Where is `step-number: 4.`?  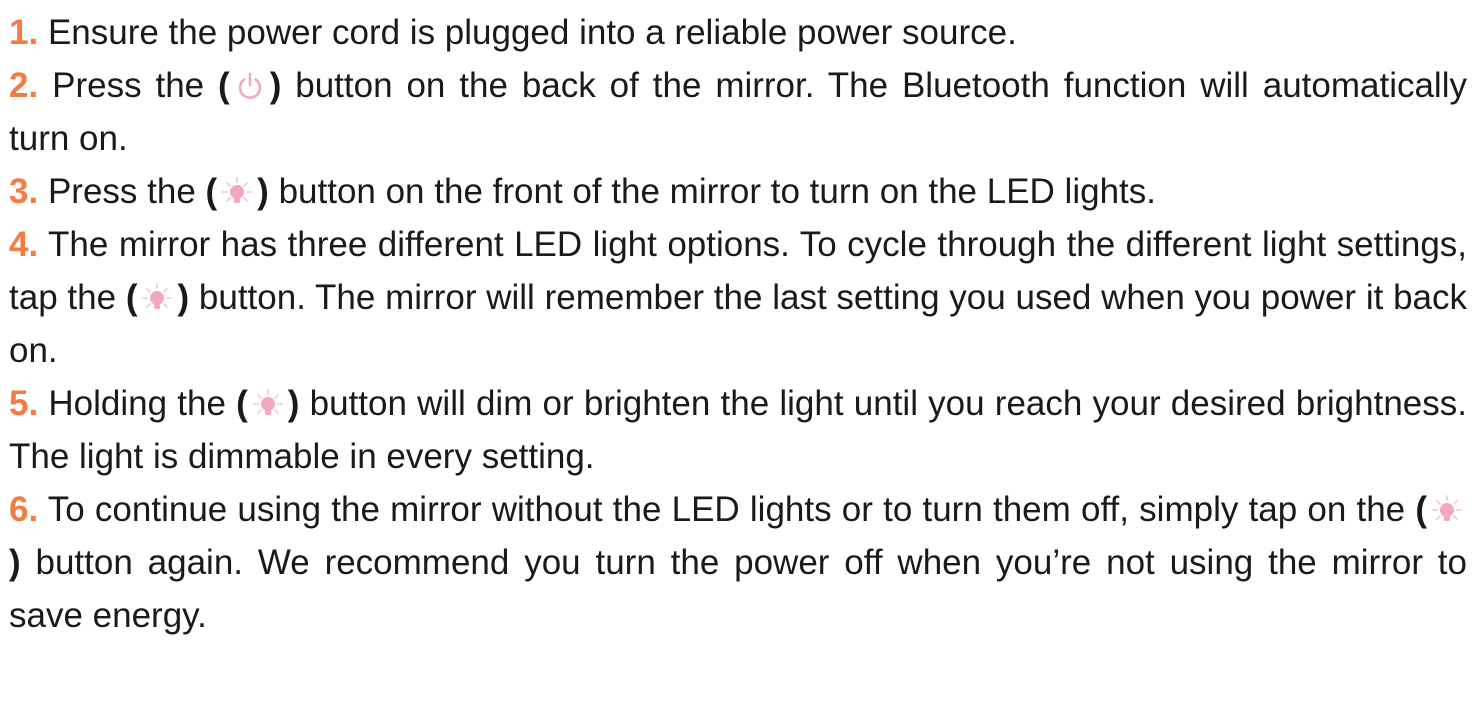
step-number: 4. is located at coordinates (24, 244).